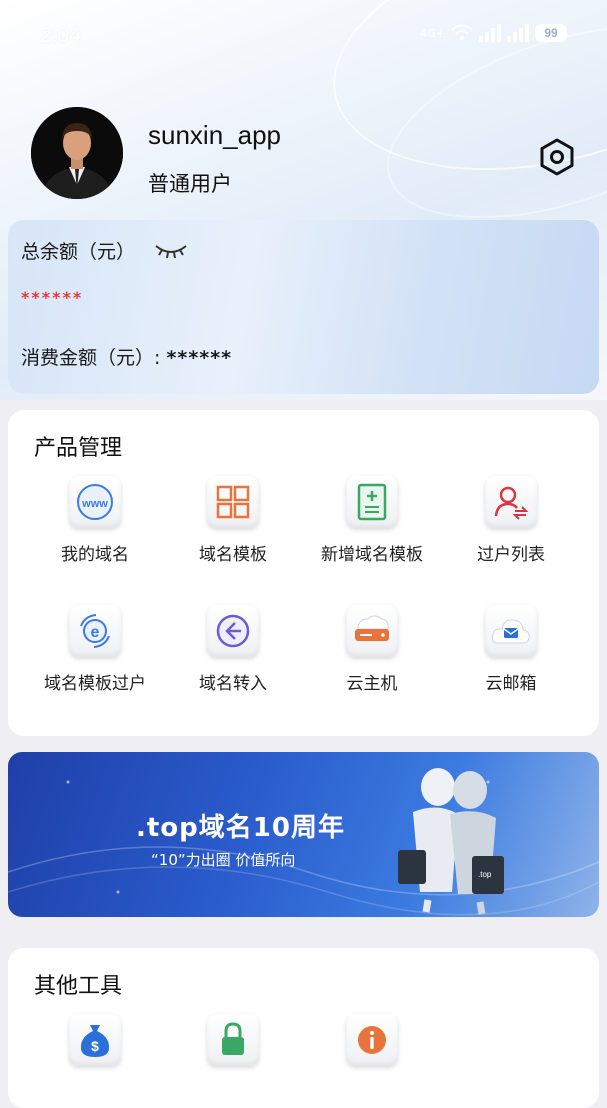 The width and height of the screenshot is (607, 1108). I want to click on grid-item-label: 域名模板过户, so click(95, 684).